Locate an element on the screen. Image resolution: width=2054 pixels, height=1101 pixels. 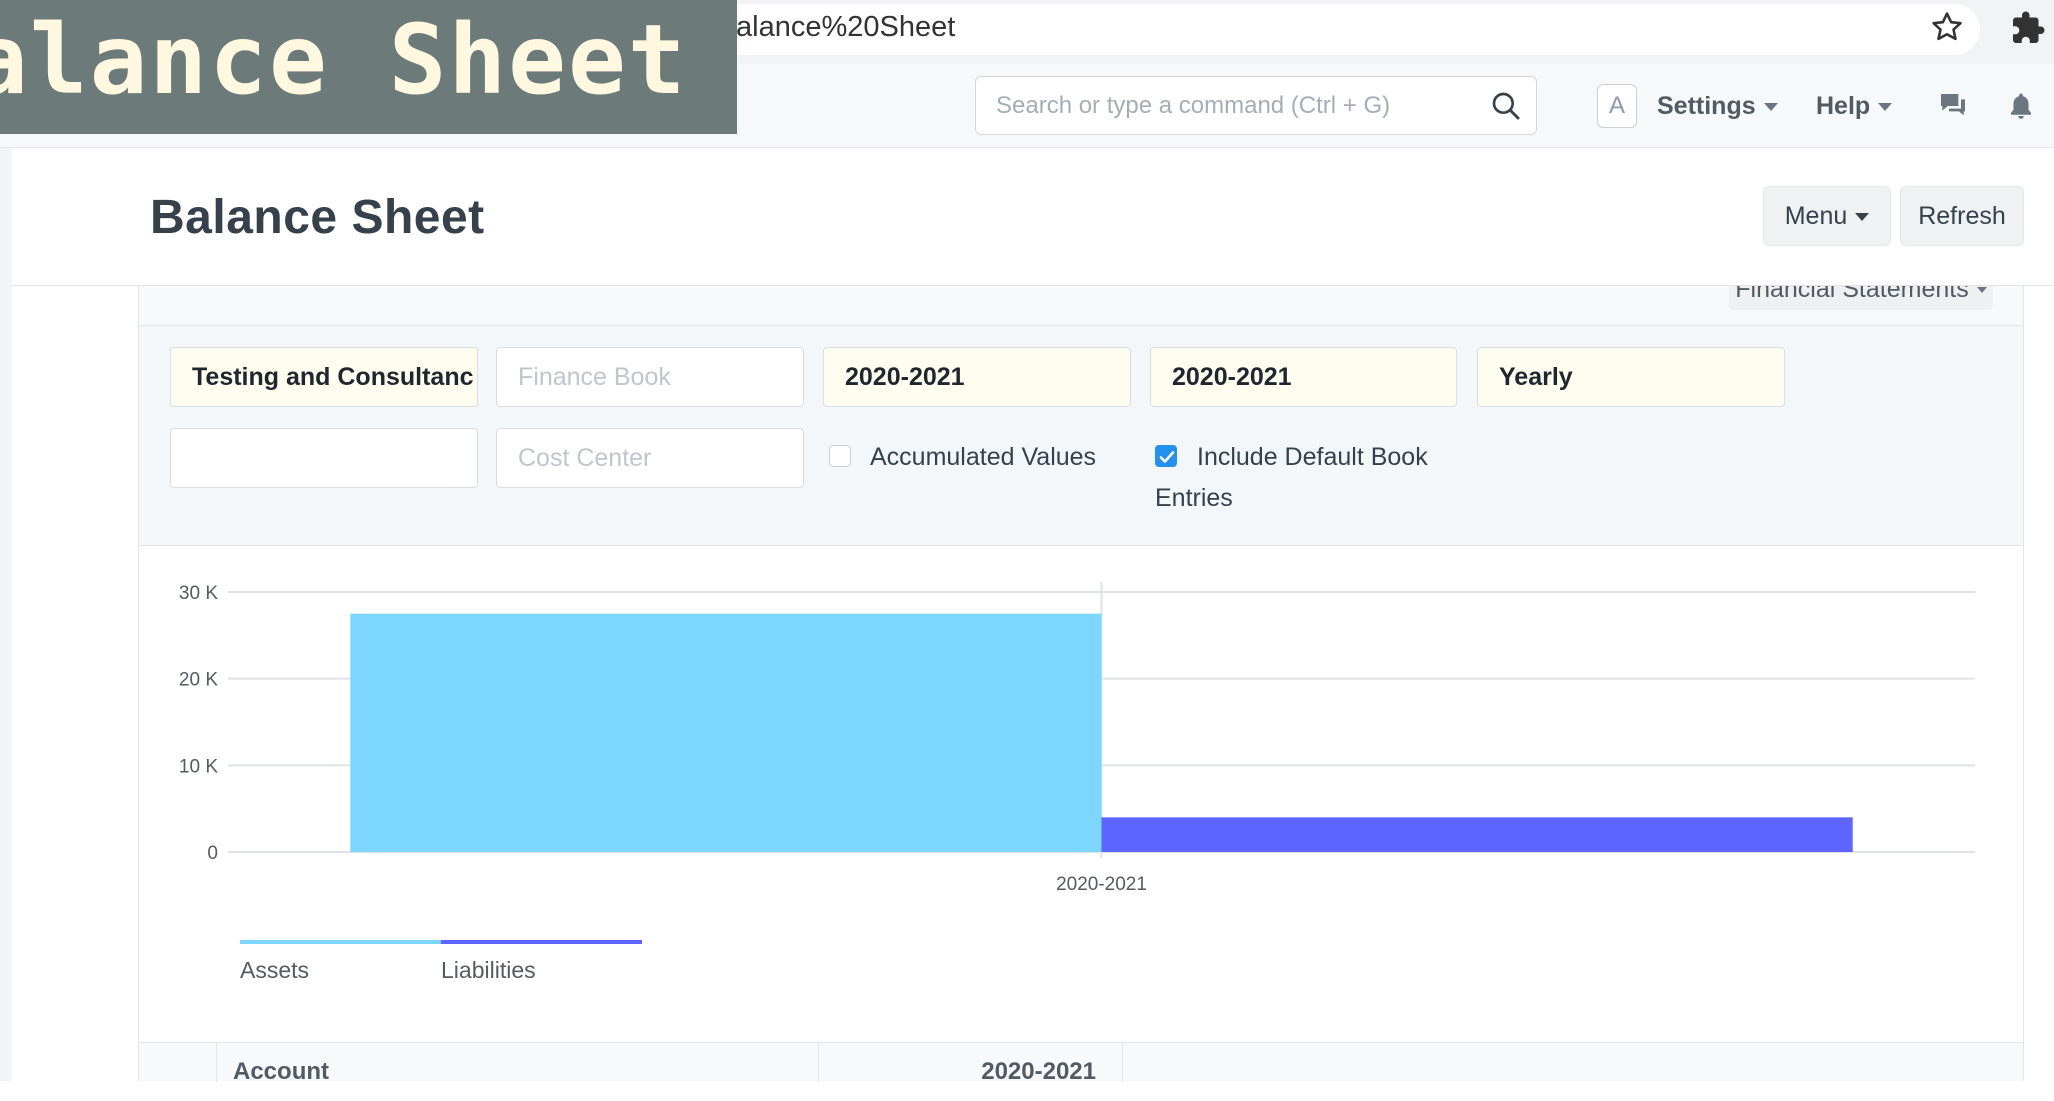
x-tick-label: 2020-2021 is located at coordinates (1101, 884).